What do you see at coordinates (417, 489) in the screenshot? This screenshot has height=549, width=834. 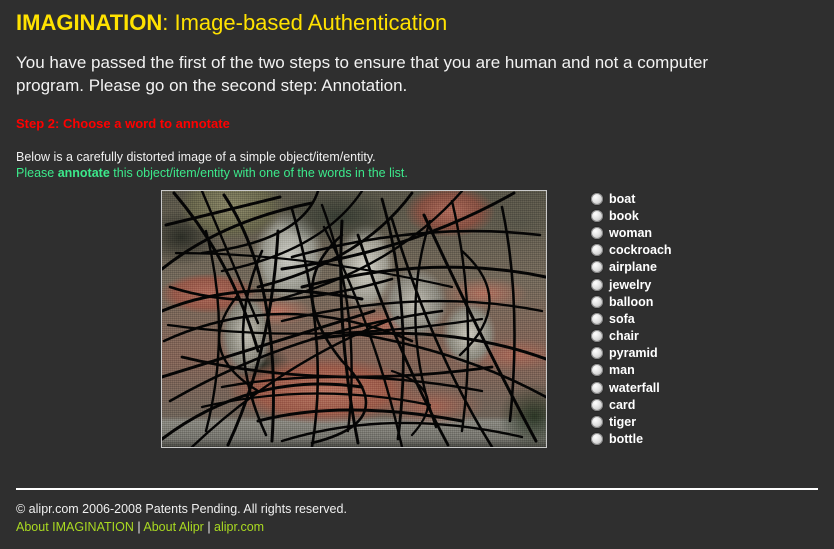 I see `footer-divider` at bounding box center [417, 489].